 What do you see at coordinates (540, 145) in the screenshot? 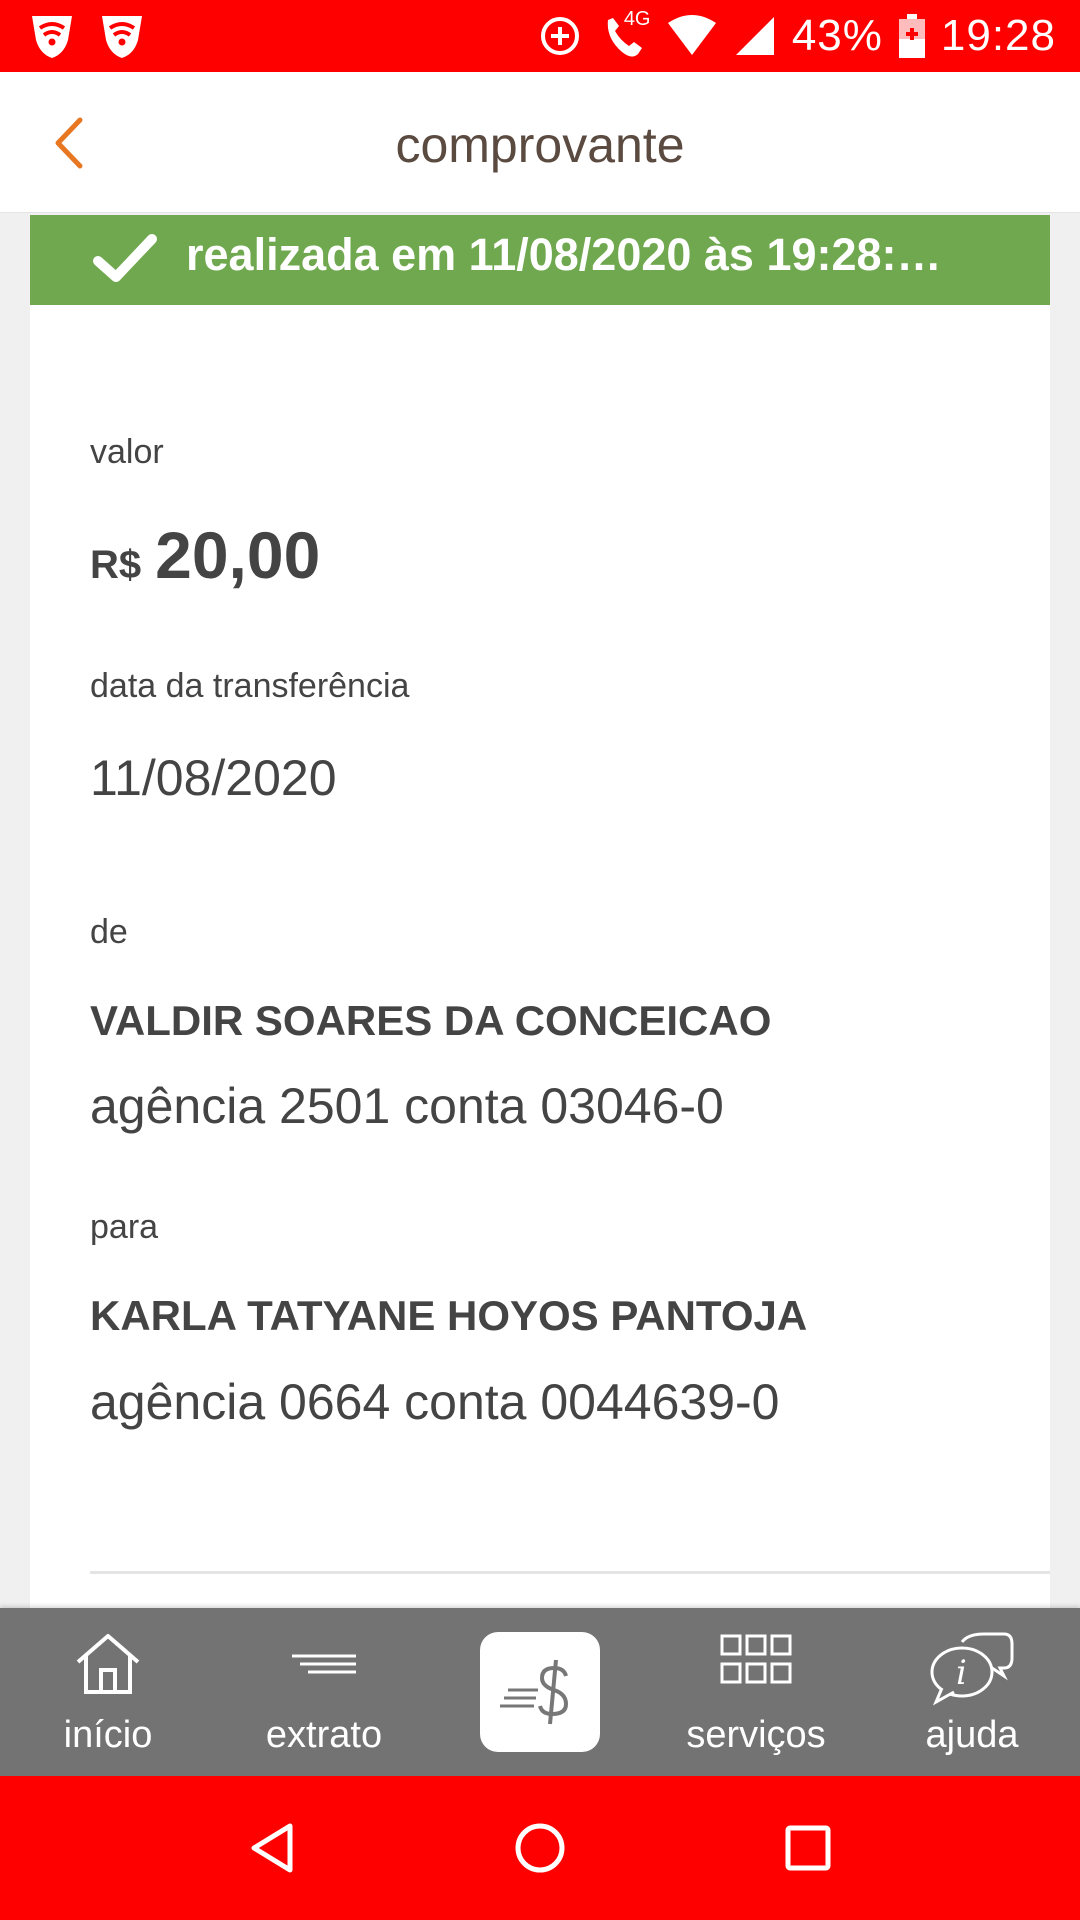
I see `page-title: comprovante` at bounding box center [540, 145].